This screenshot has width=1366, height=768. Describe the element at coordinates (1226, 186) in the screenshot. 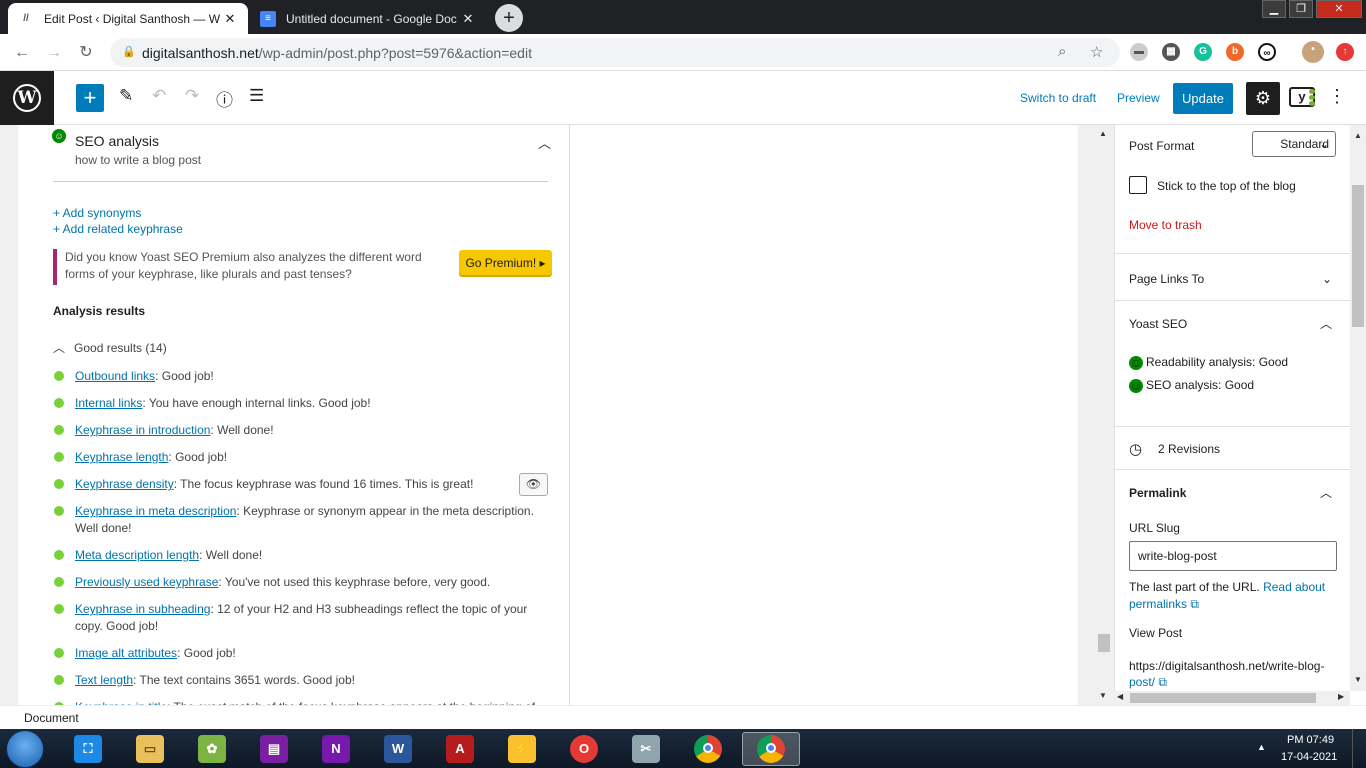

I see `stick-to-top-label: Stick to the top of the blog` at that location.